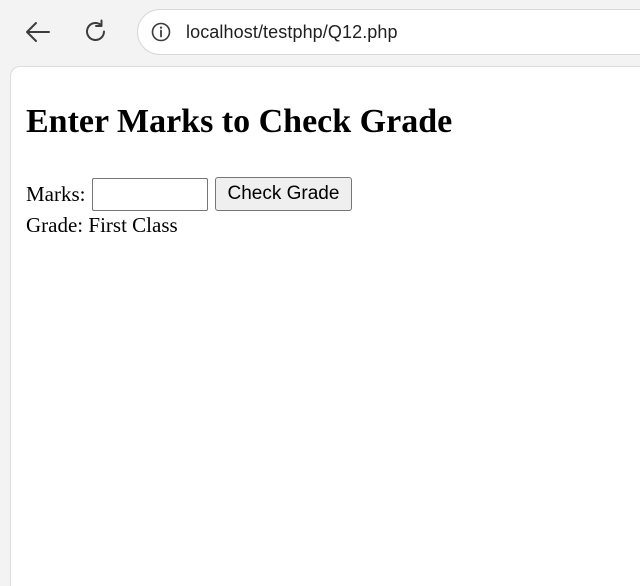 The image size is (640, 586). Describe the element at coordinates (133, 225) in the screenshot. I see `grade-value: First Class` at that location.